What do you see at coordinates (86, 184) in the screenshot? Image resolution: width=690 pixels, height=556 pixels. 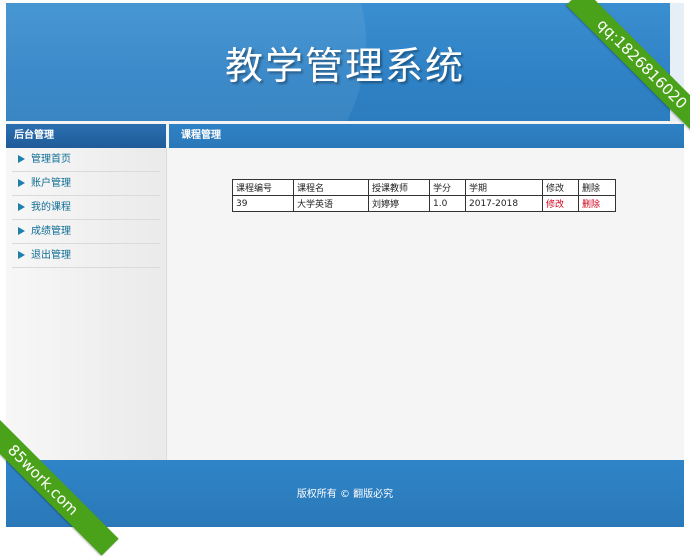 I see `sidebar-item-accounts: 账户管理` at bounding box center [86, 184].